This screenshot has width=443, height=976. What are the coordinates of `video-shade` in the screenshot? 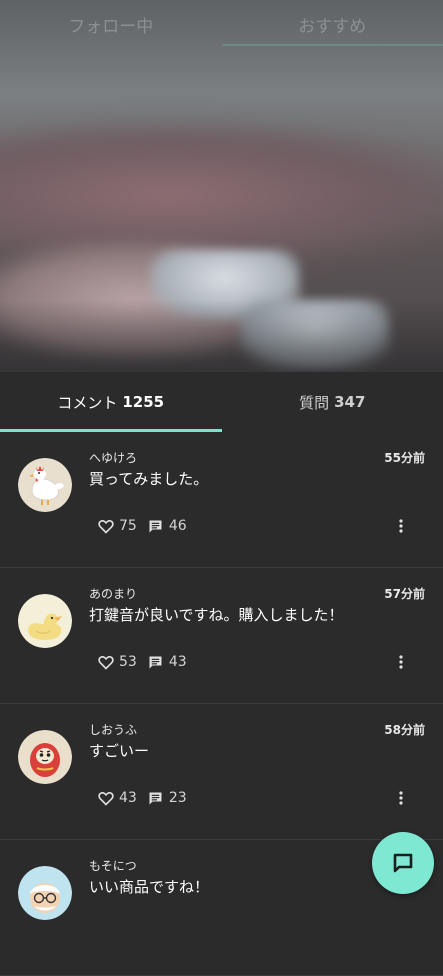 It's located at (221, 336).